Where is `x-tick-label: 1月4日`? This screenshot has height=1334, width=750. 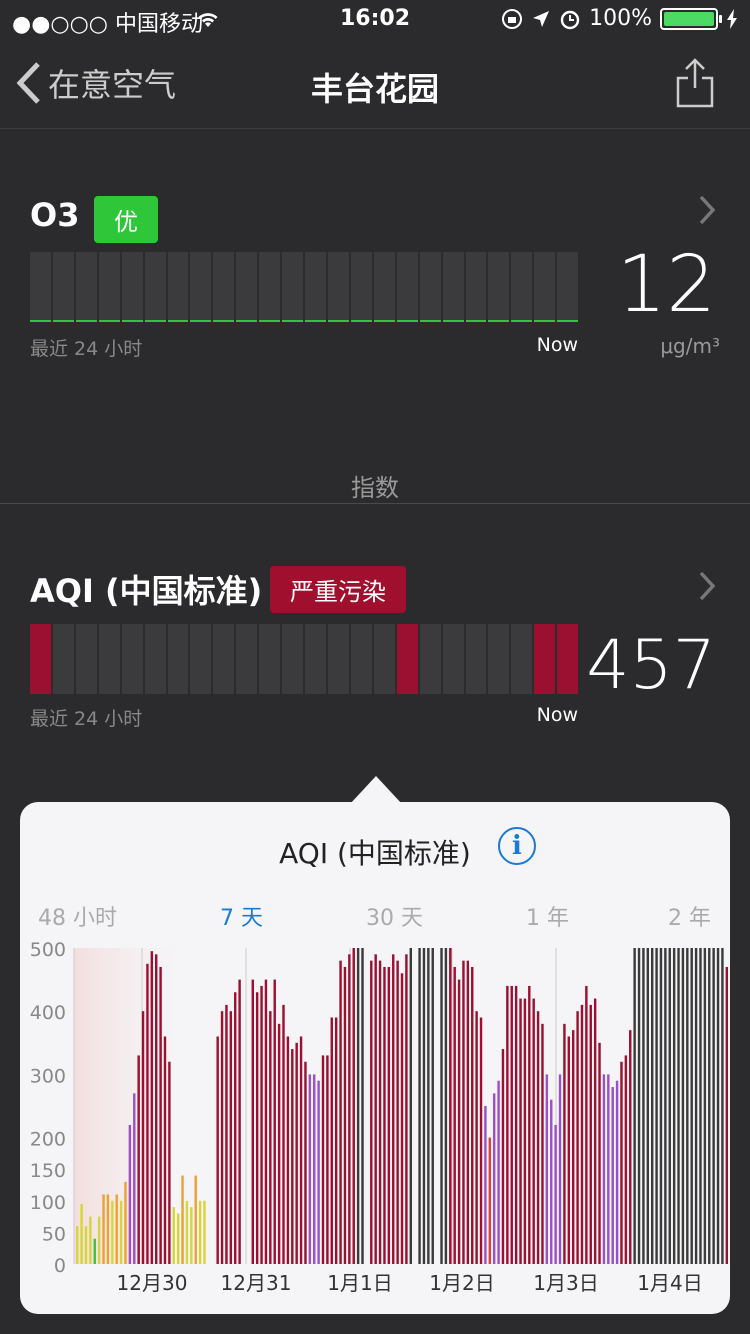
x-tick-label: 1月4日 is located at coordinates (669, 1283).